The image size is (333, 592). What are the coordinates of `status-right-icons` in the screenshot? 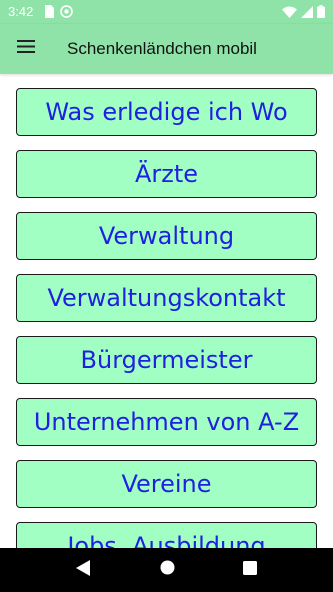 It's located at (303, 14).